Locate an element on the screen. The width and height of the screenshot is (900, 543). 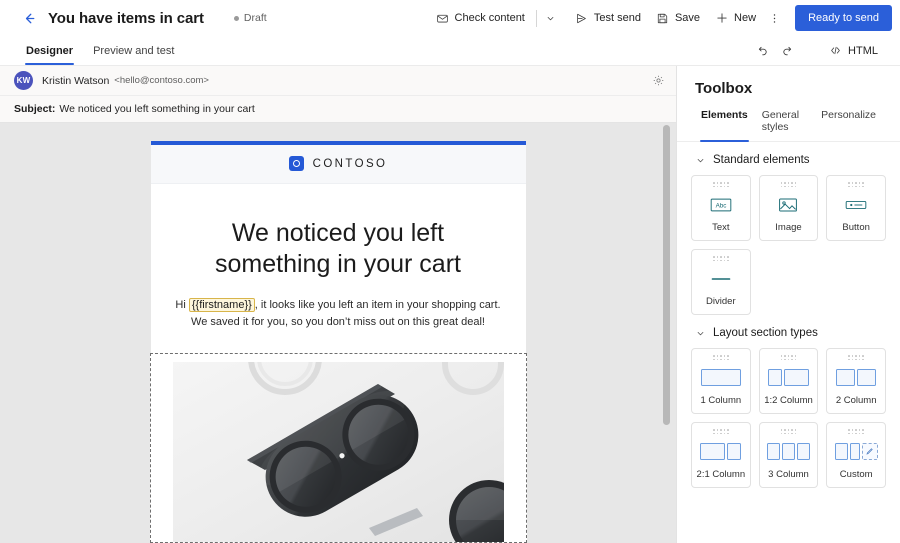
gear-icon is located at coordinates (658, 81).